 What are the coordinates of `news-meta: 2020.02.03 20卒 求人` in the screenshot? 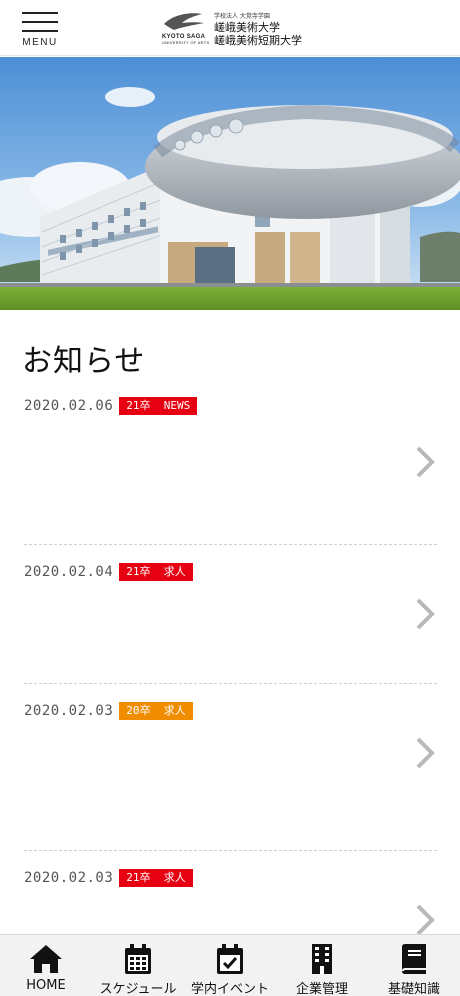 It's located at (108, 711).